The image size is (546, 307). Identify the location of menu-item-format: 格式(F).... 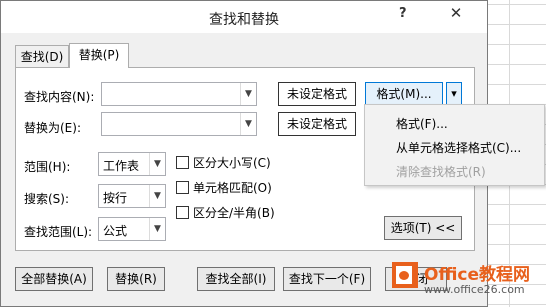
(422, 123).